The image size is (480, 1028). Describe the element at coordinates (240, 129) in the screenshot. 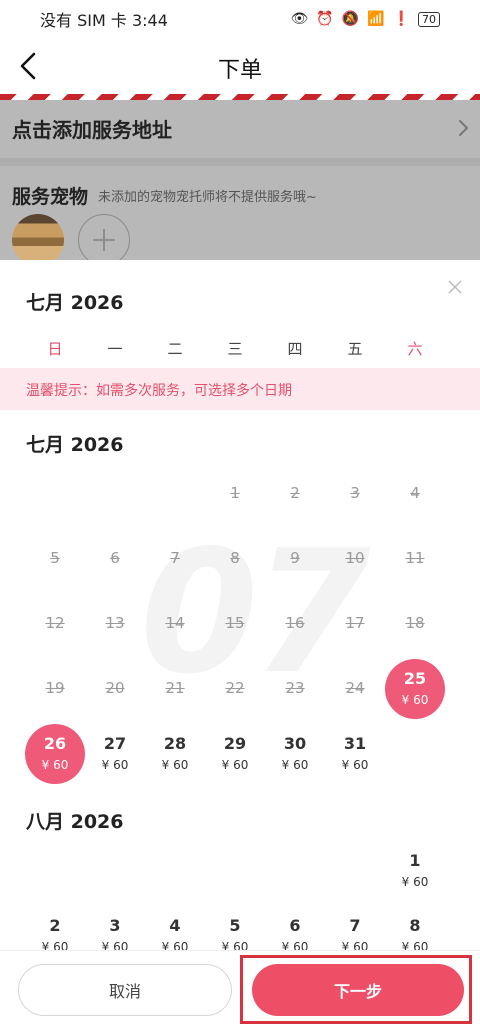

I see `add-address-row: 点击添加服务地址` at that location.